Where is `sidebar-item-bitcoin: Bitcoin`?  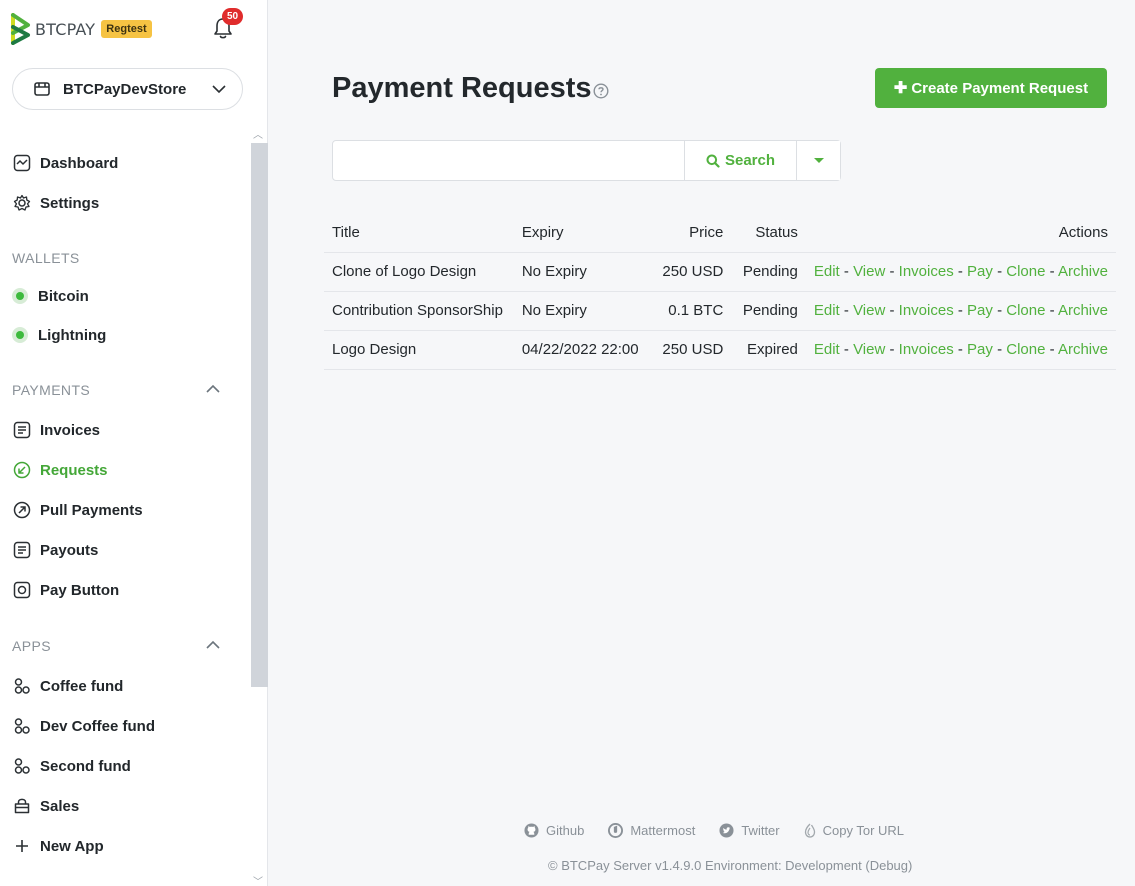 sidebar-item-bitcoin: Bitcoin is located at coordinates (50, 296).